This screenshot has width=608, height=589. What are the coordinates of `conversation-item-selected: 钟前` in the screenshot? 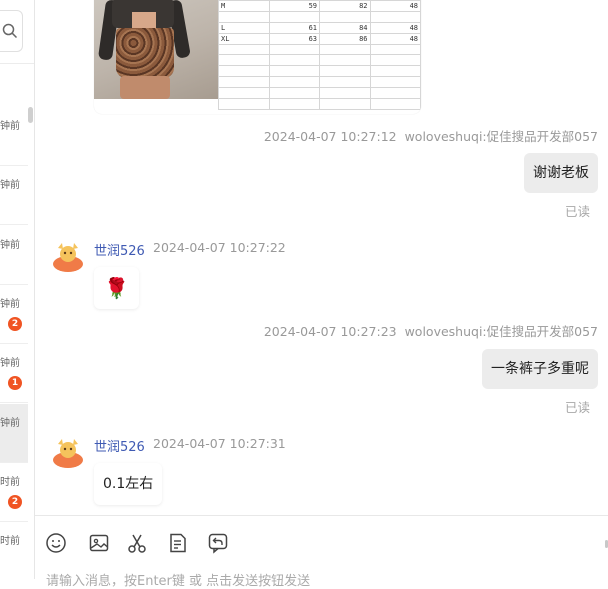 It's located at (14, 433).